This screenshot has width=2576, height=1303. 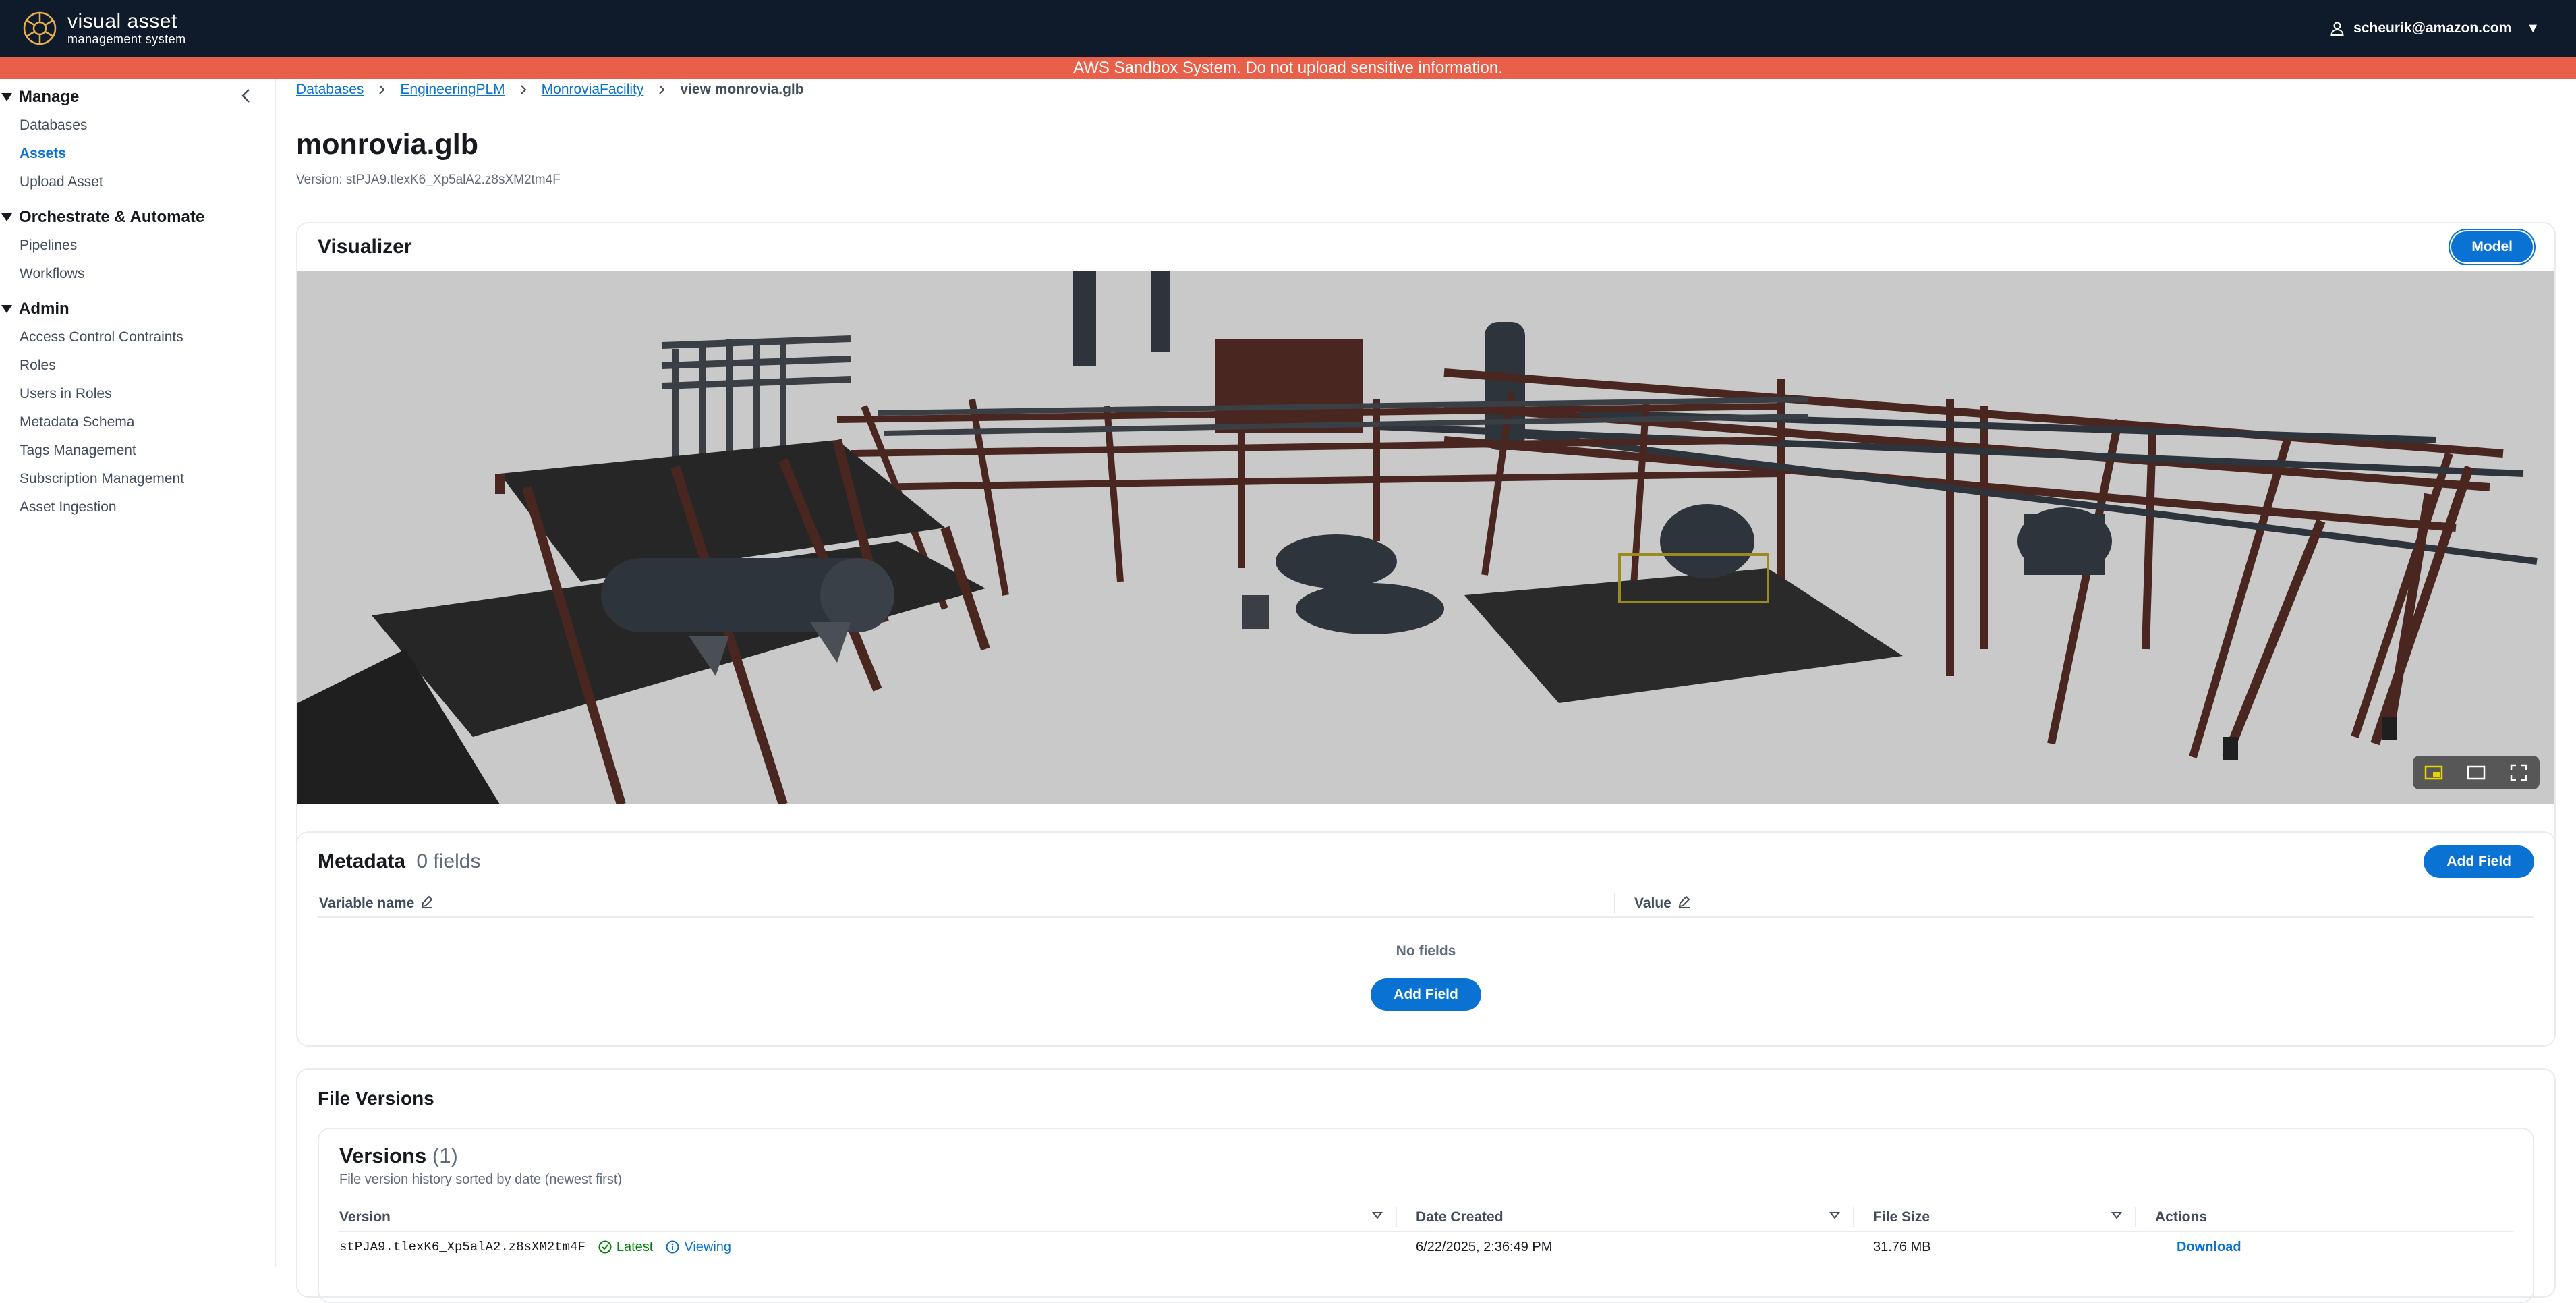 What do you see at coordinates (137, 182) in the screenshot?
I see `sidebar-item-upload-asset: Upload Asset` at bounding box center [137, 182].